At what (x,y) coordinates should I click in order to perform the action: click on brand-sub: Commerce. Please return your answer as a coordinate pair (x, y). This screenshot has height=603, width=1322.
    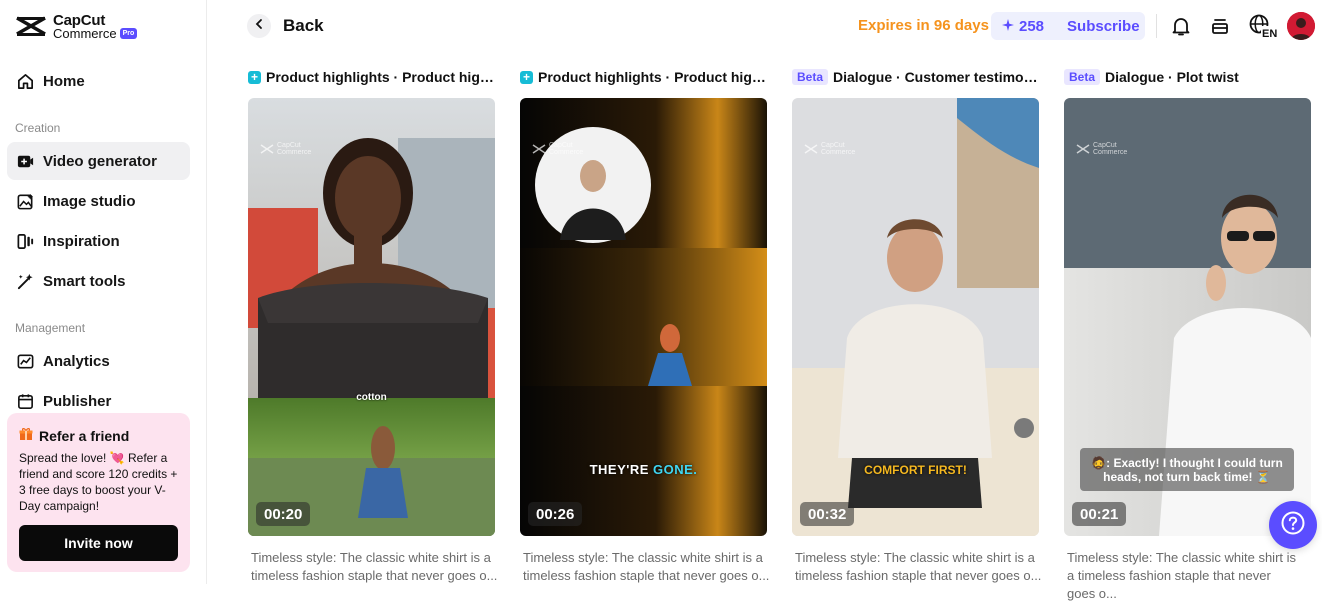
    Looking at the image, I should click on (85, 33).